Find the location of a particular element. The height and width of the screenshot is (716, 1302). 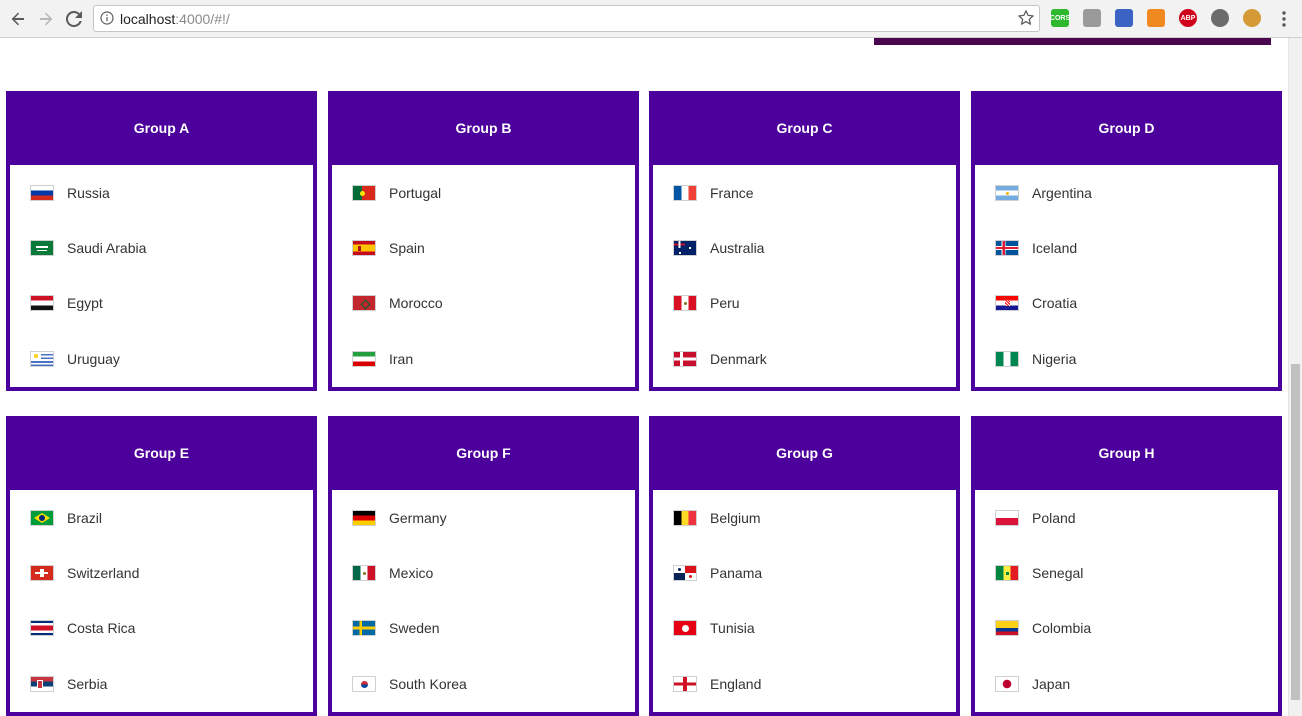

forward-button is located at coordinates (46, 19).